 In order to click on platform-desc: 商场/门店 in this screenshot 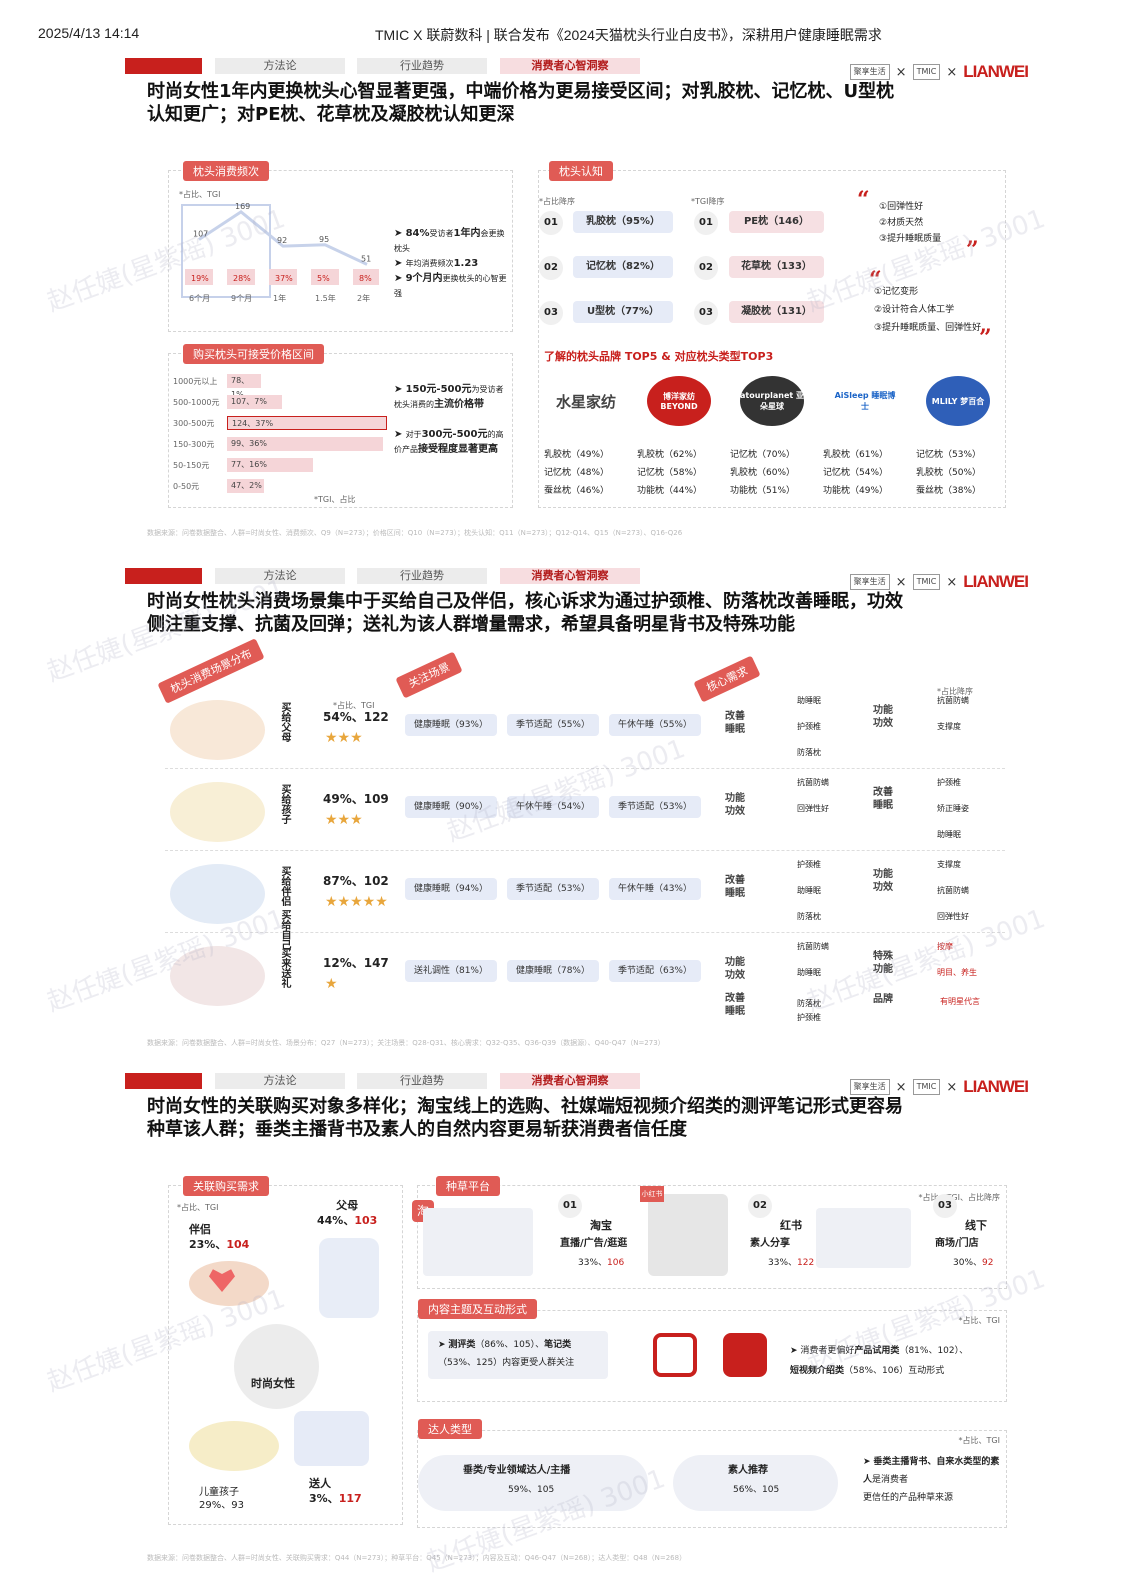, I will do `click(957, 1243)`.